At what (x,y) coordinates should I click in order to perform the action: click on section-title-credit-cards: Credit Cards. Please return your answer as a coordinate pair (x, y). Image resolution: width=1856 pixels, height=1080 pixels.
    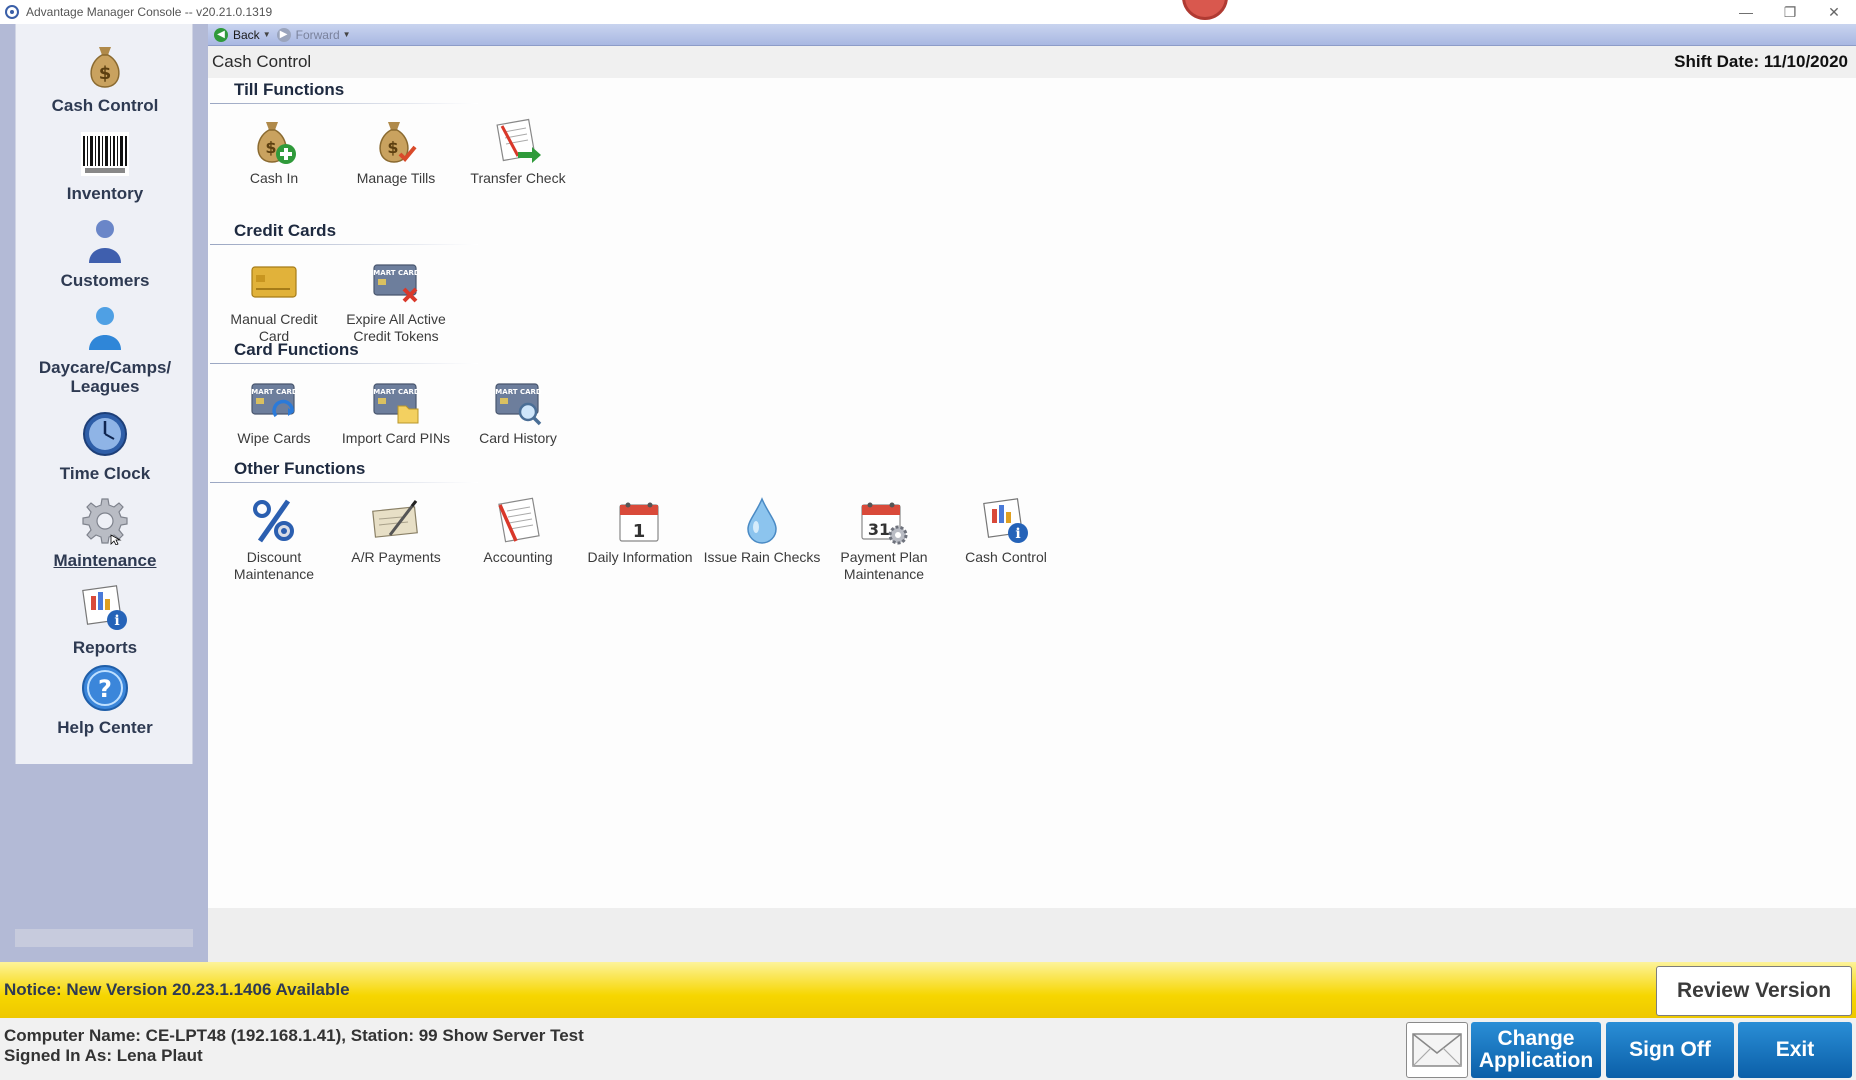
    Looking at the image, I should click on (285, 230).